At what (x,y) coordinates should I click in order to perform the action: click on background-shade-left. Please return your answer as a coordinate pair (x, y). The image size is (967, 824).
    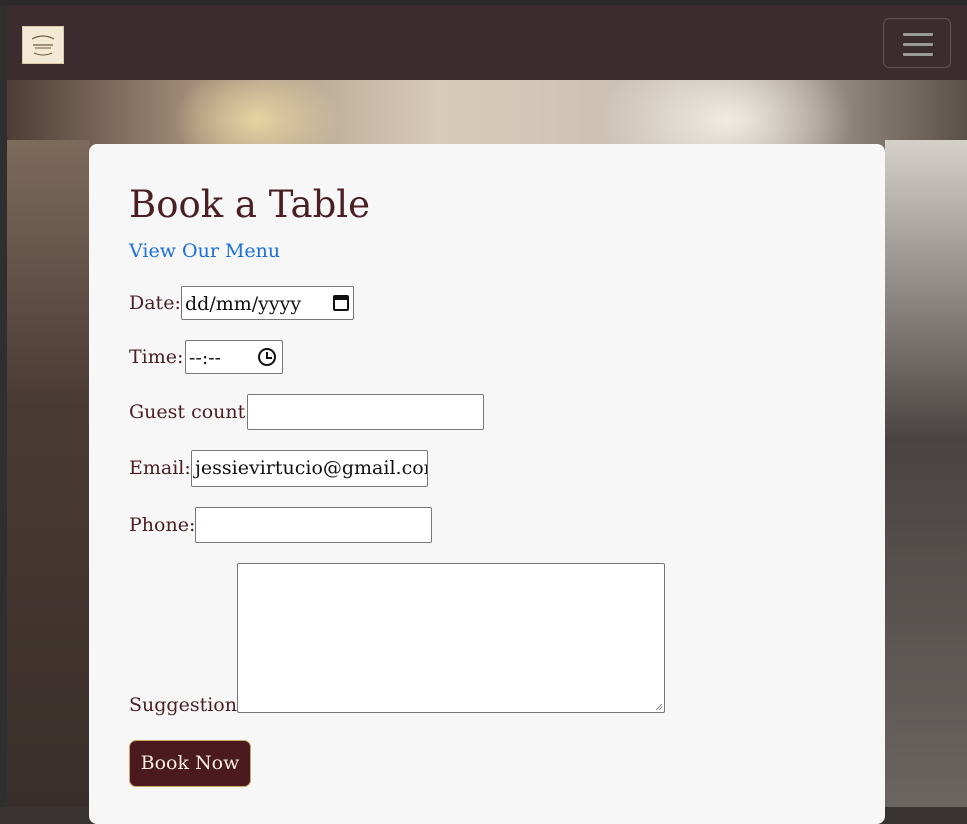
    Looking at the image, I should click on (48, 473).